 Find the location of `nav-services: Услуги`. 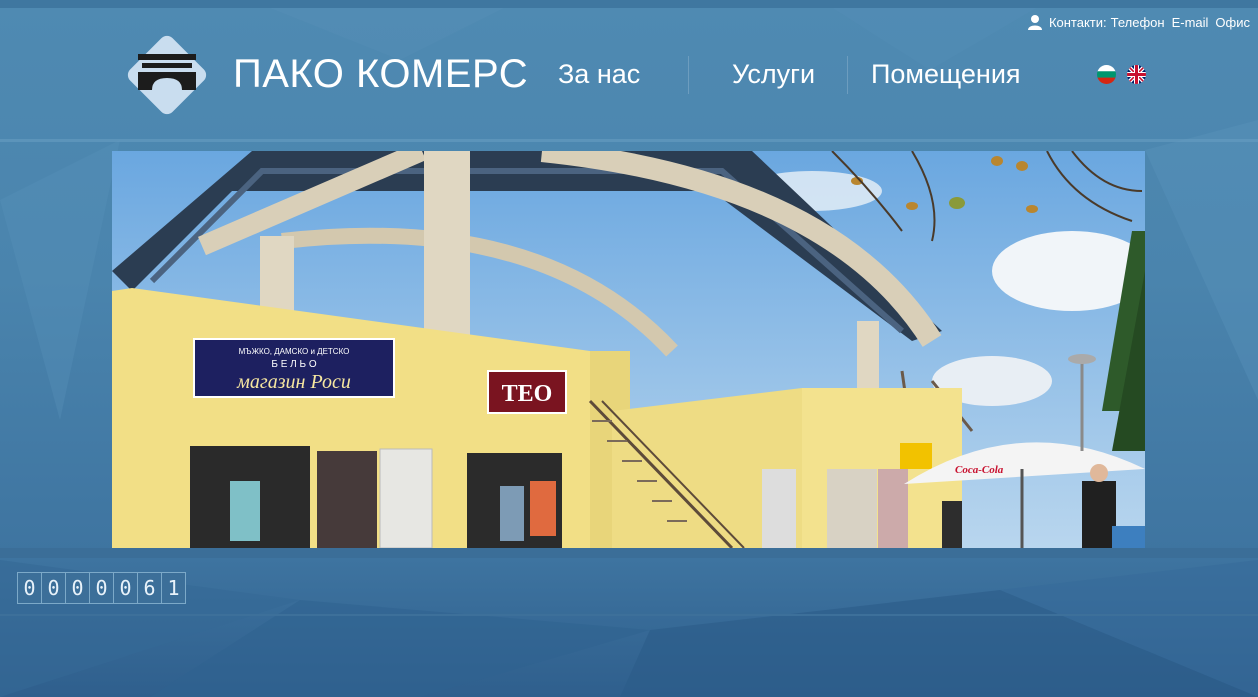

nav-services: Услуги is located at coordinates (773, 74).